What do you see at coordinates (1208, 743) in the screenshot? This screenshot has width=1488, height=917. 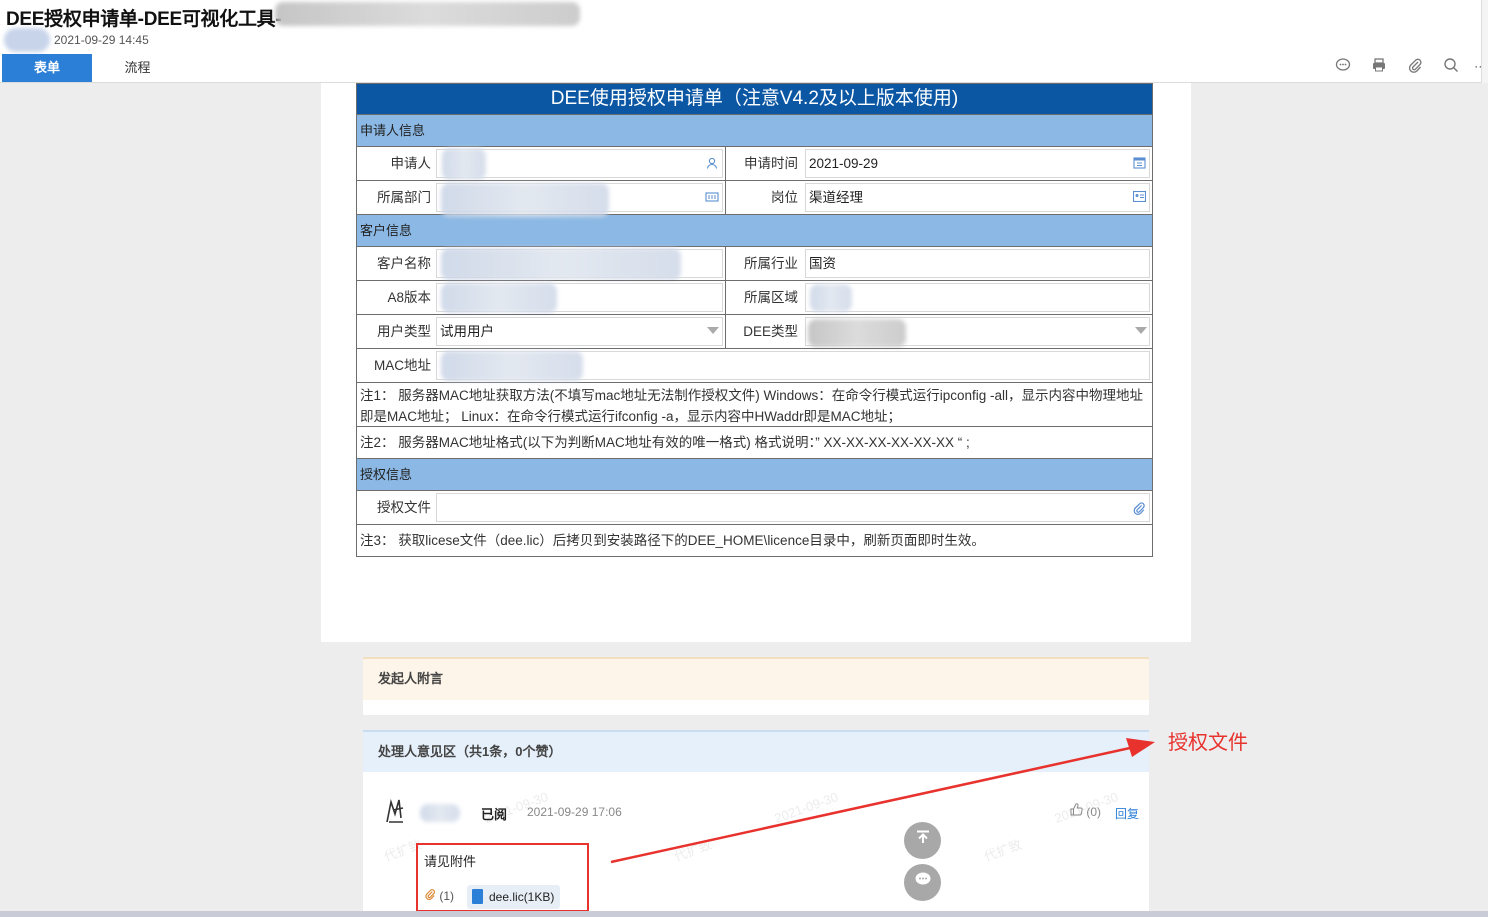 I see `annotation-label: 授权文件` at bounding box center [1208, 743].